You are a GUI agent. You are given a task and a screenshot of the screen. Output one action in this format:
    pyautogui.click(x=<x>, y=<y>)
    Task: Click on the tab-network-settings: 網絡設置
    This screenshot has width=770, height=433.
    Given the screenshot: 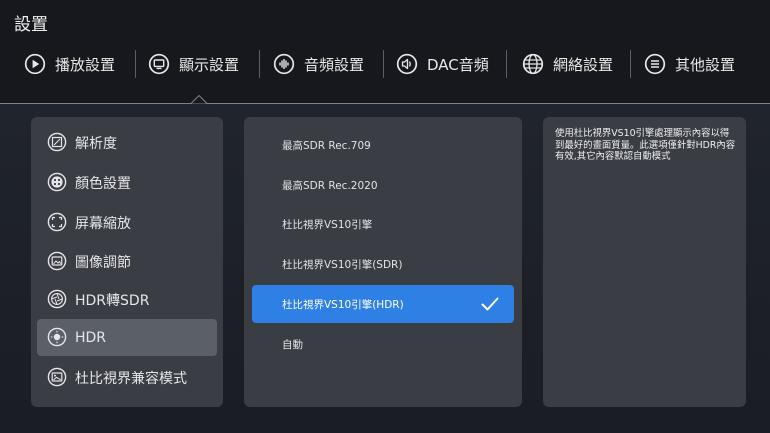 What is the action you would take?
    pyautogui.click(x=567, y=64)
    